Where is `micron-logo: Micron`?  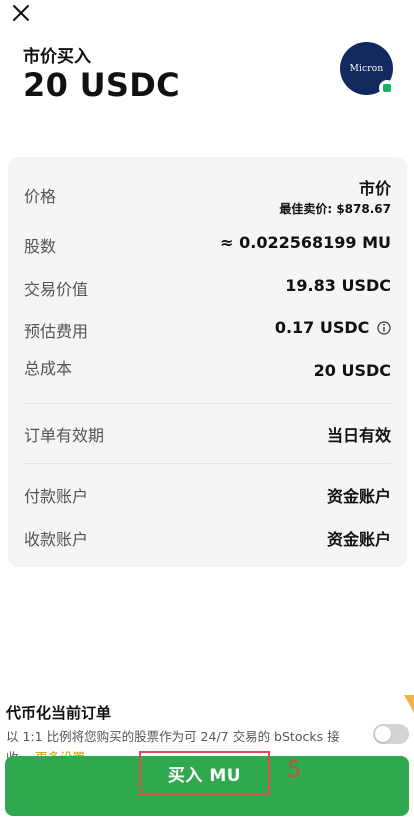 micron-logo: Micron is located at coordinates (367, 69).